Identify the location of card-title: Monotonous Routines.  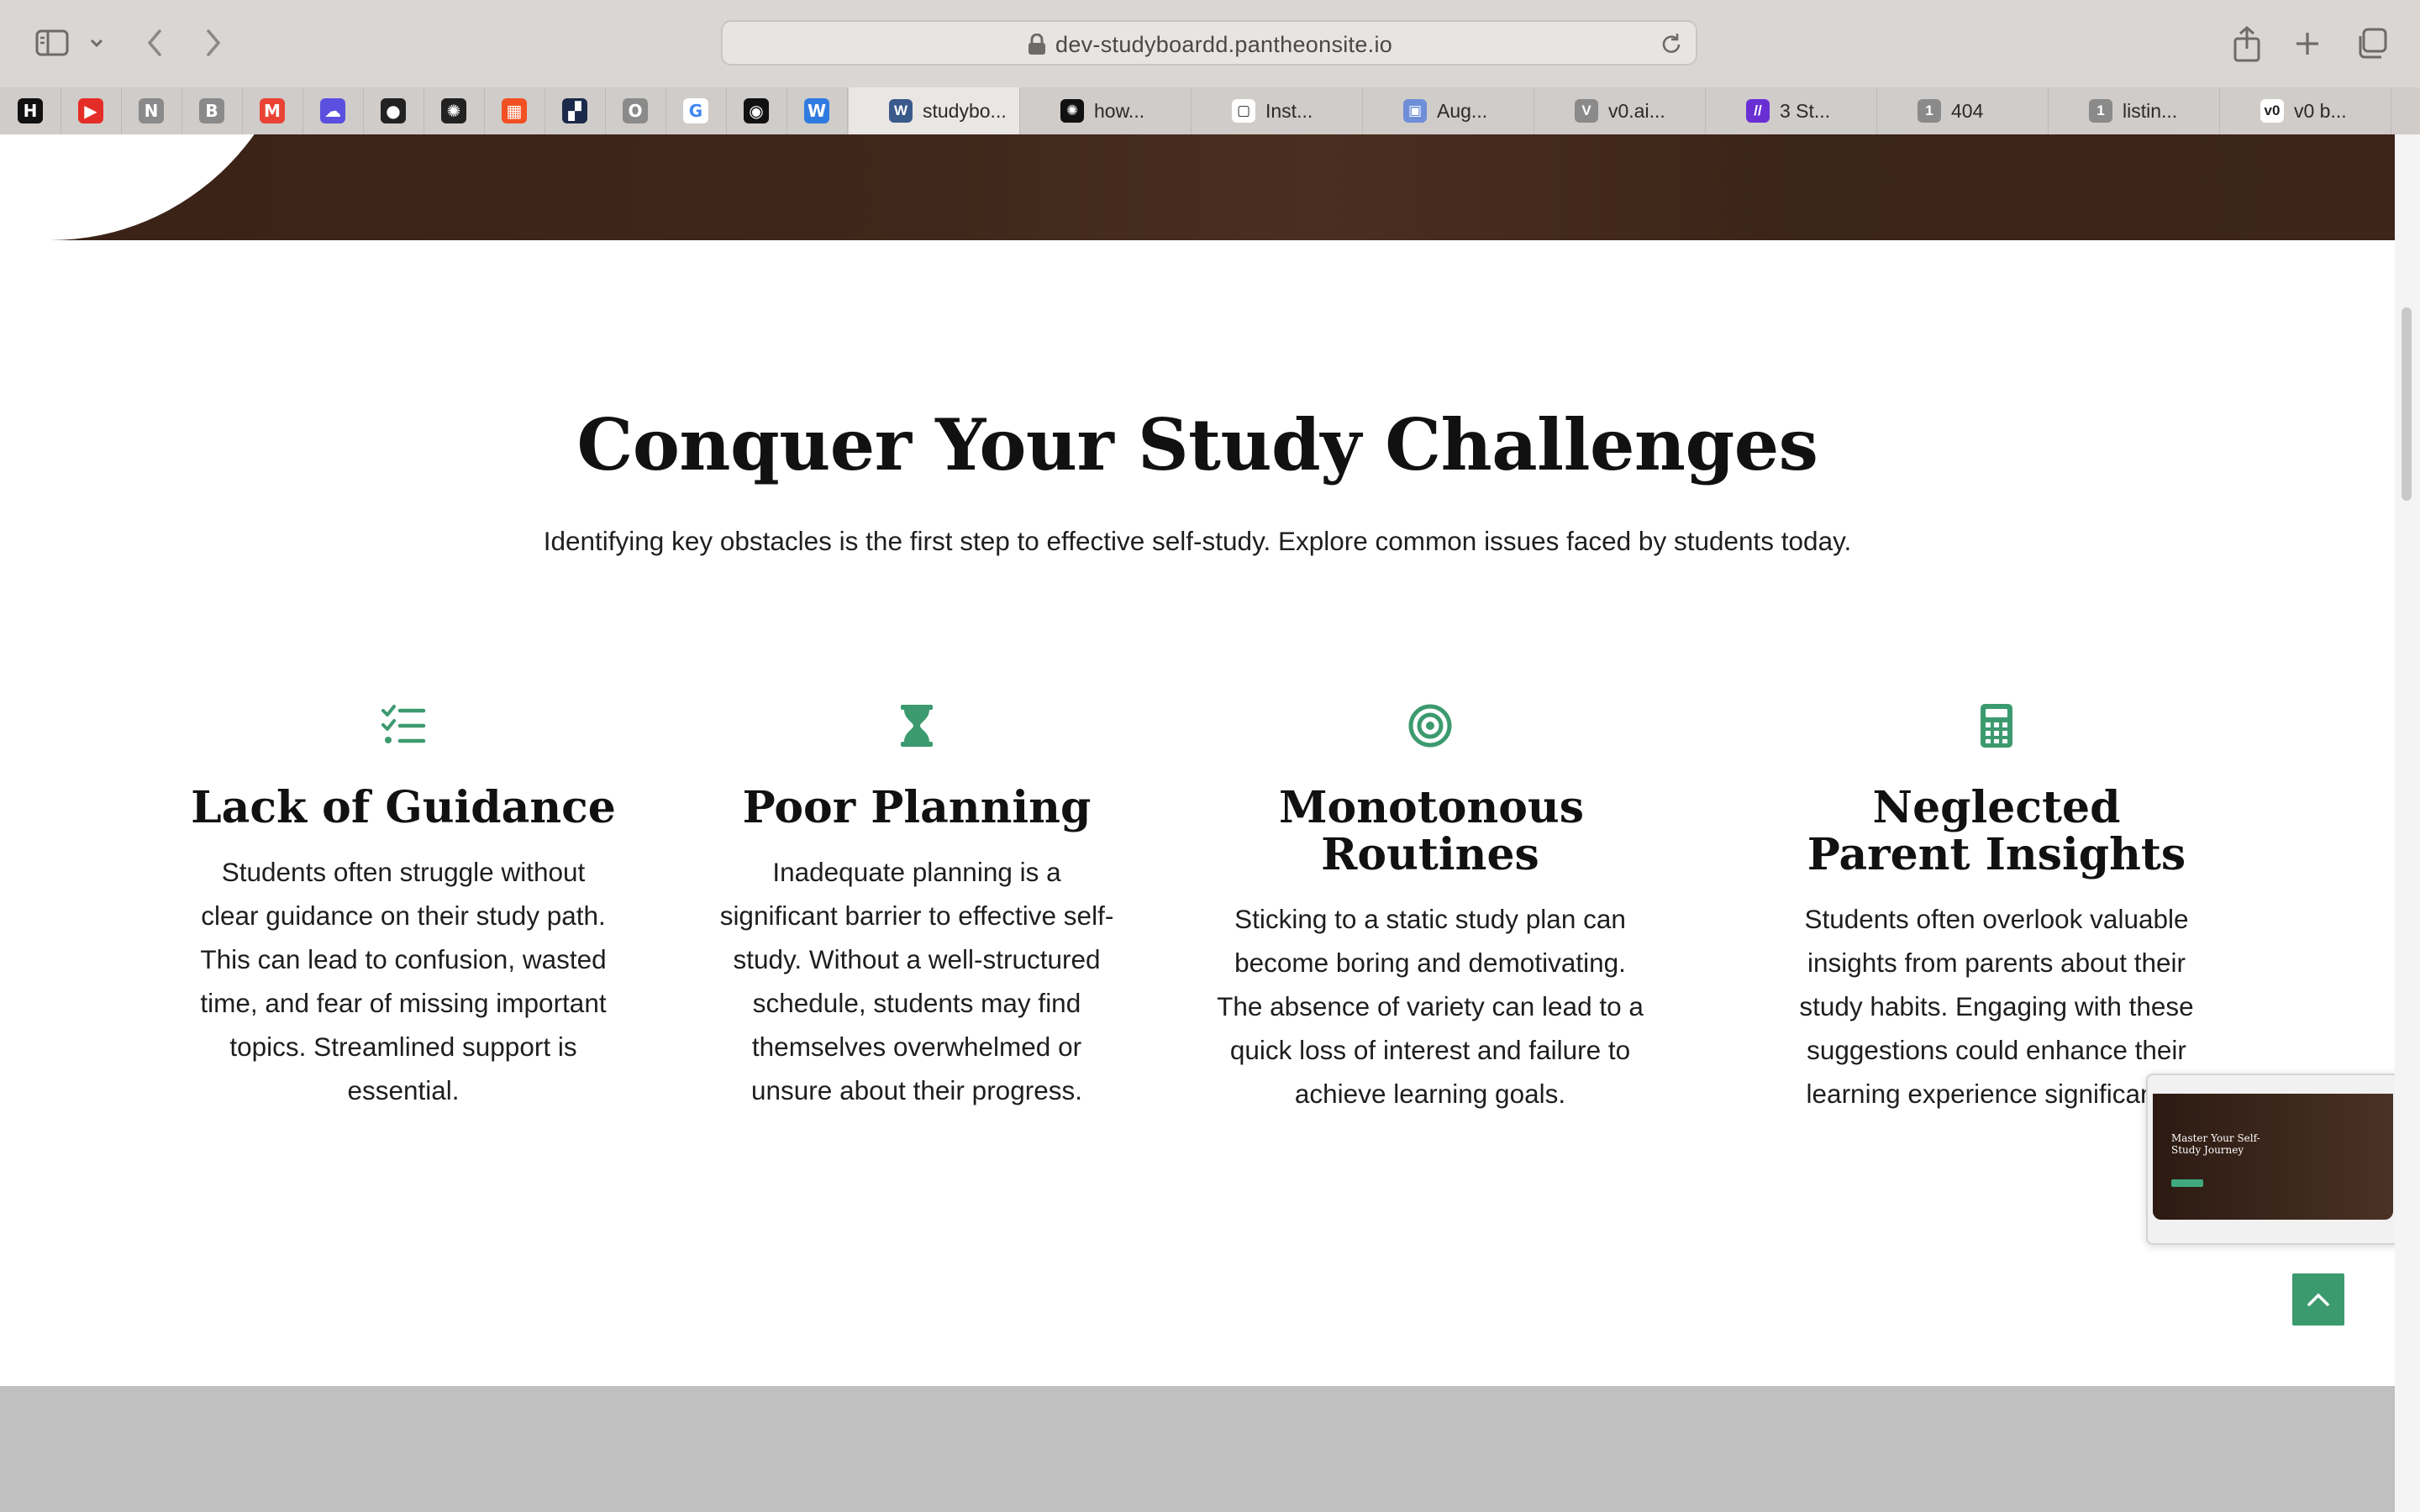
(1432, 831).